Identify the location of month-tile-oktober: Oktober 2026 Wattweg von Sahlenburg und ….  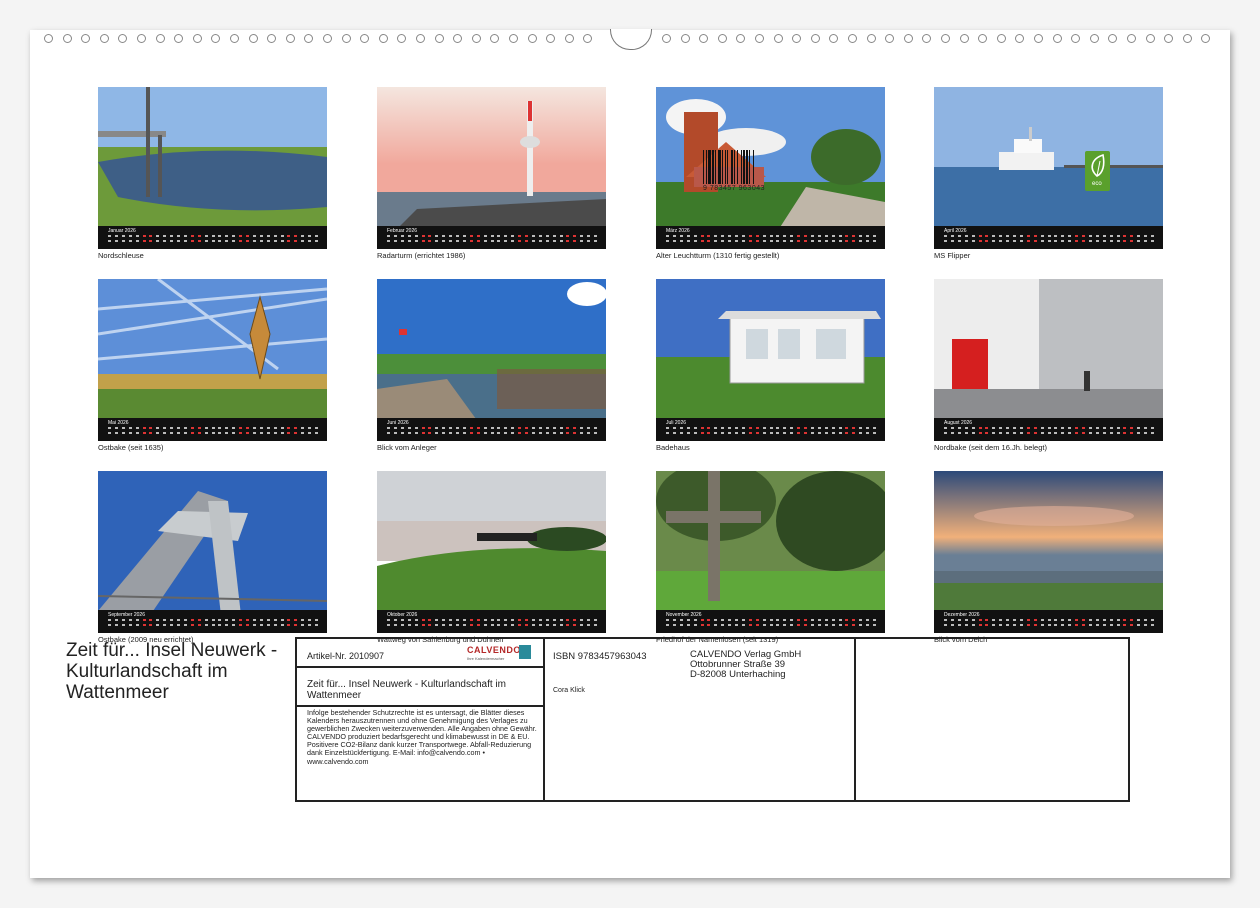
(491, 557).